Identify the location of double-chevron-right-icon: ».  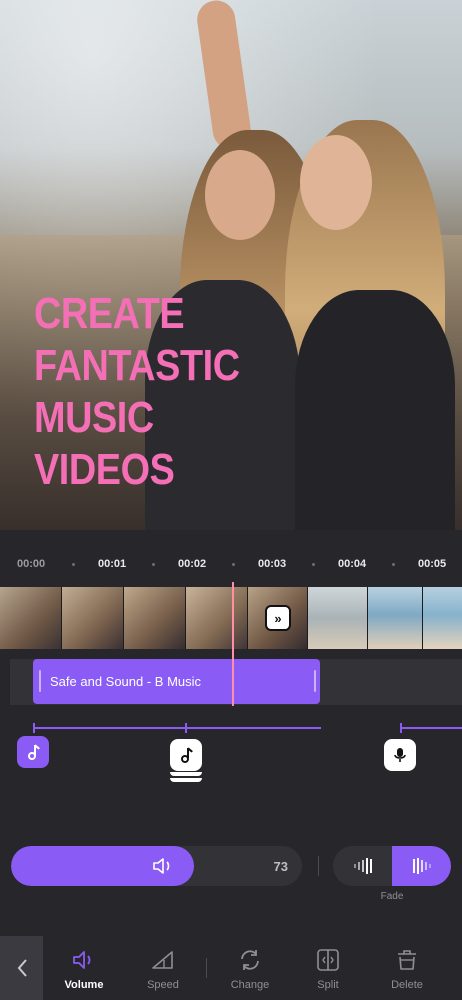
(278, 618).